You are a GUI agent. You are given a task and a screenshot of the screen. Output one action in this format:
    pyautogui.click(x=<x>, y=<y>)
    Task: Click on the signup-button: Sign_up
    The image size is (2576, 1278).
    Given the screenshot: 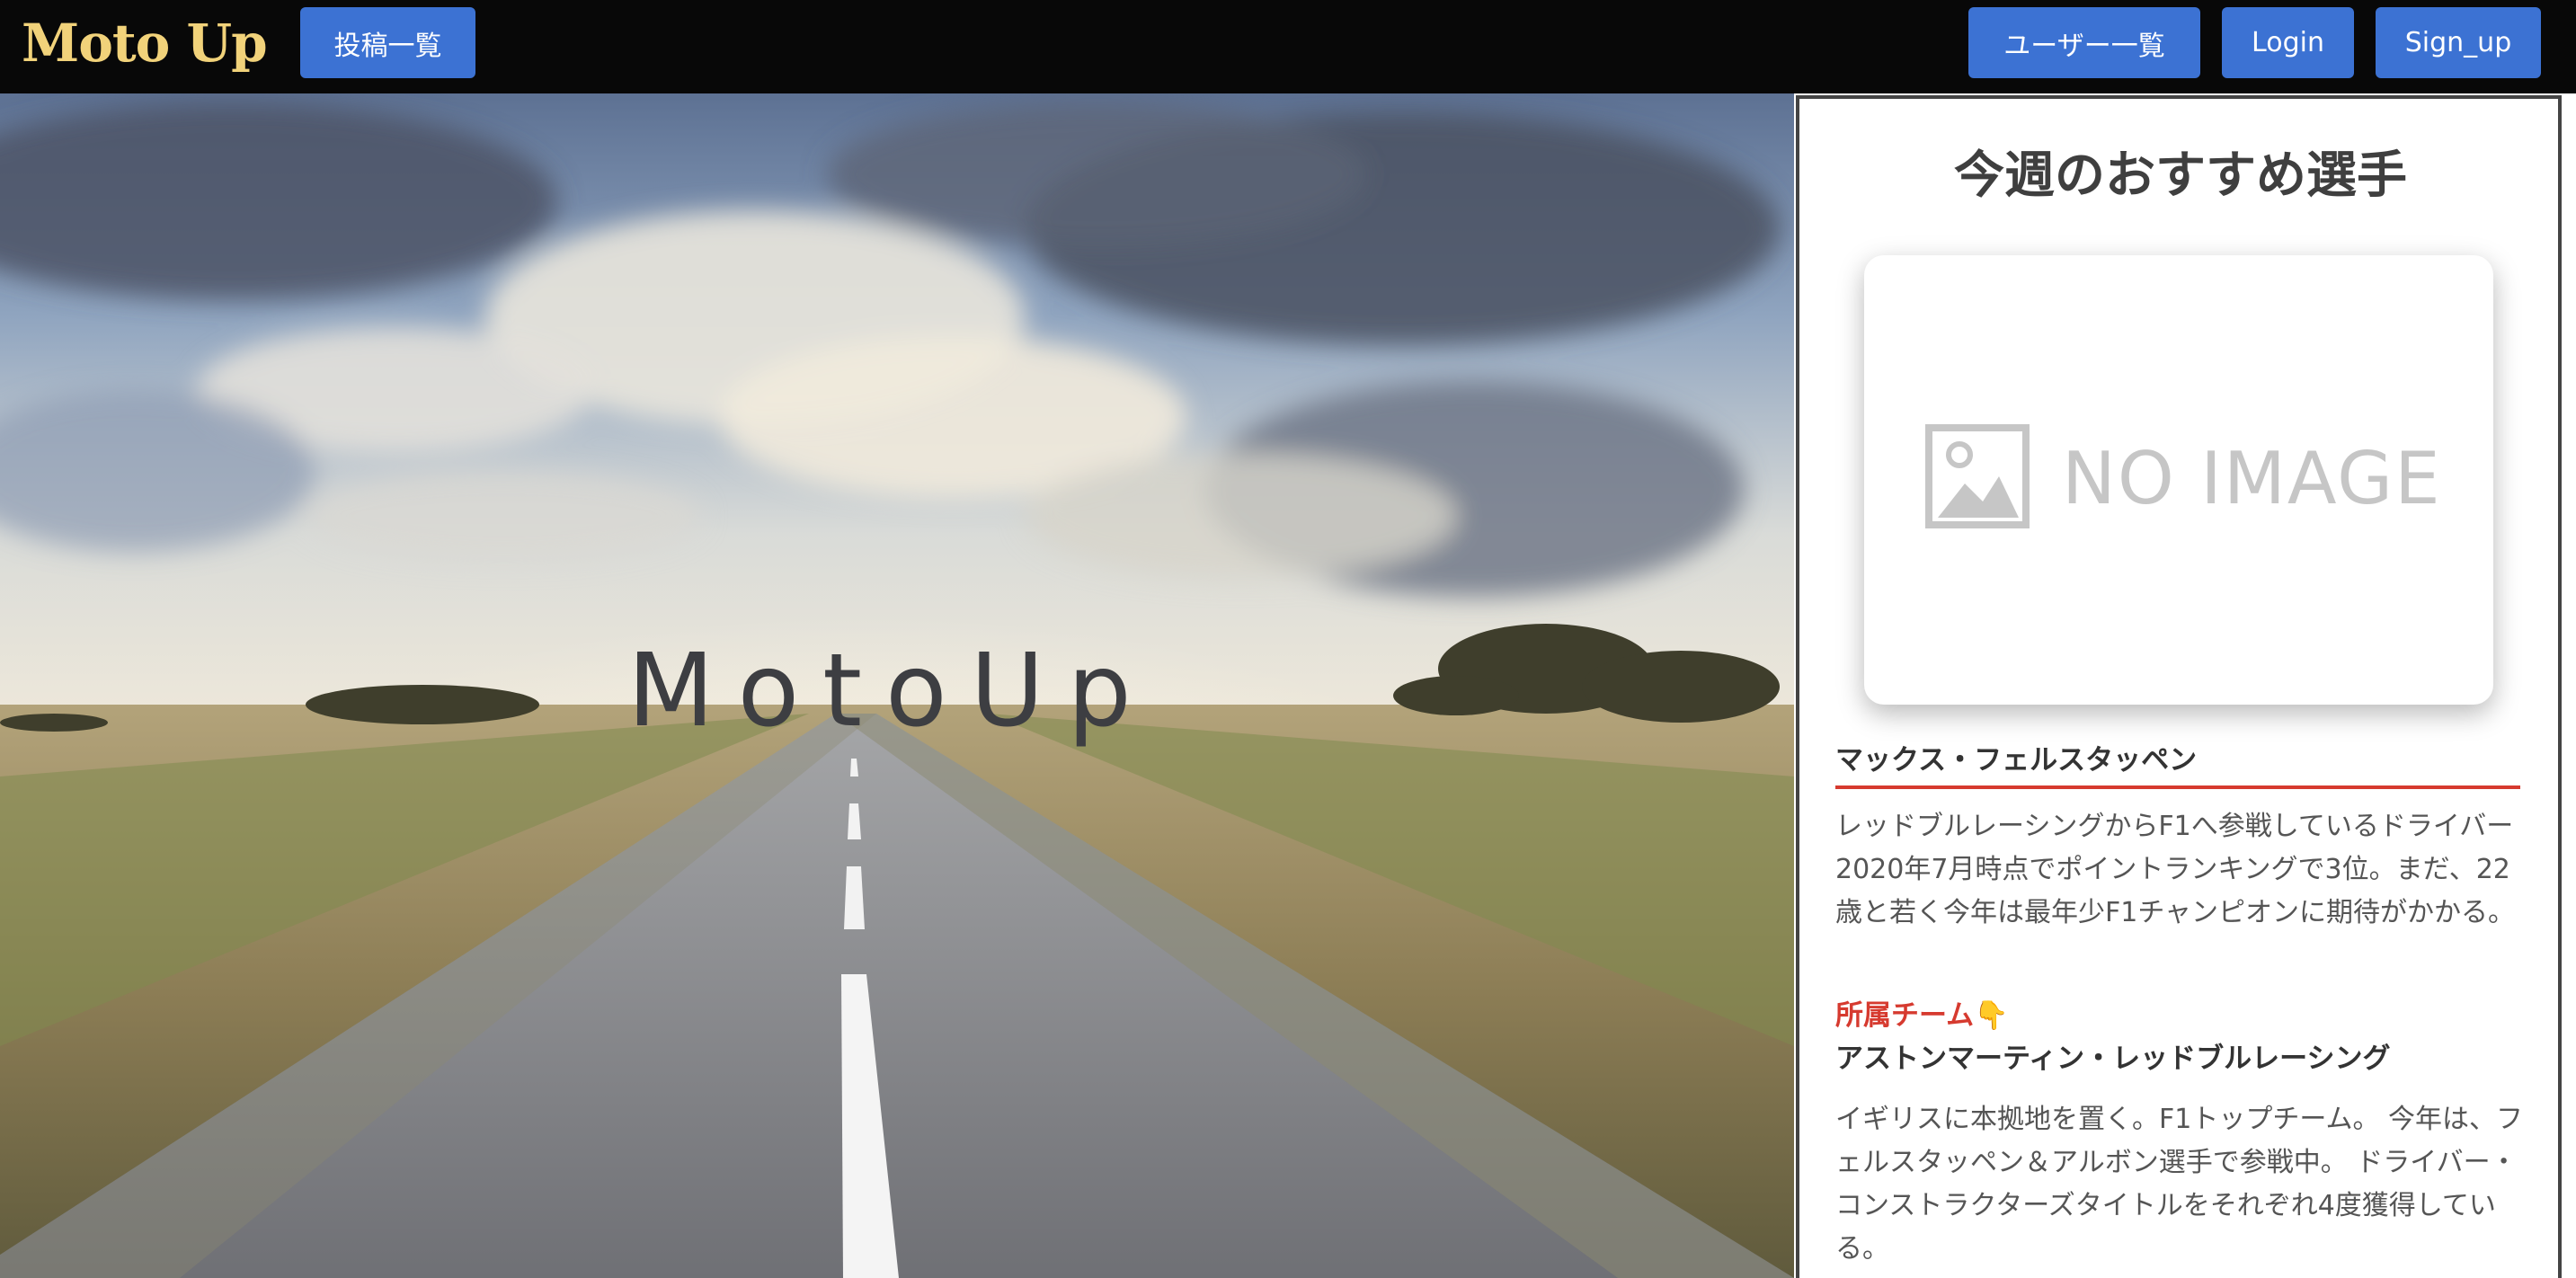 What is the action you would take?
    pyautogui.click(x=2458, y=42)
    